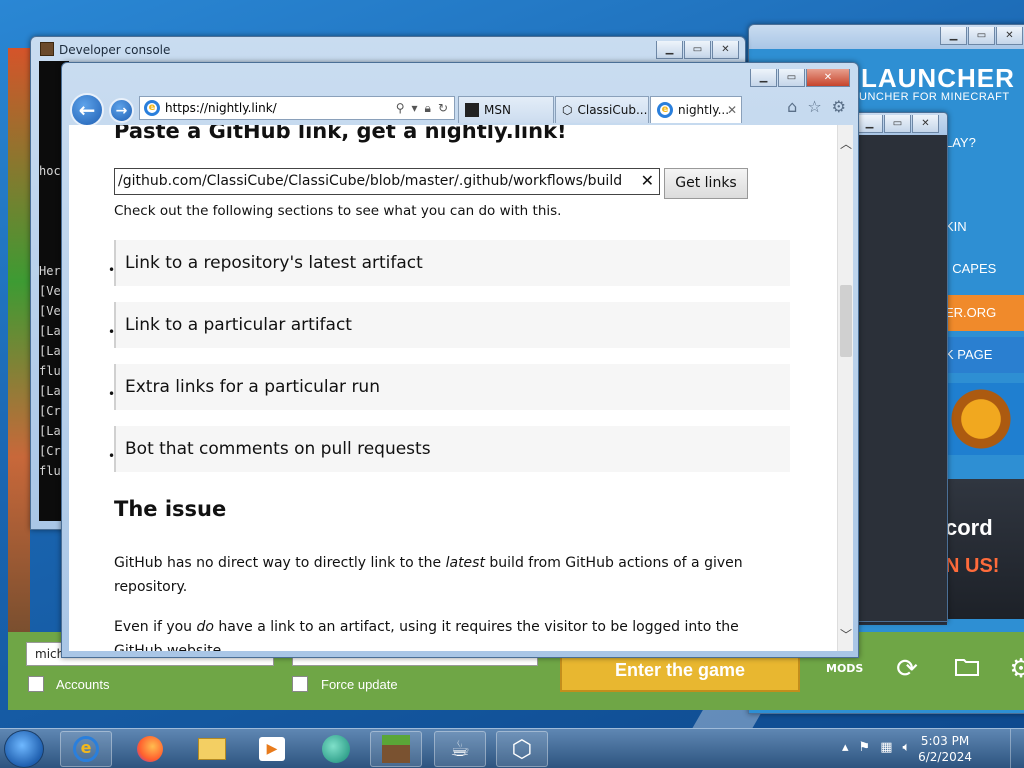 The width and height of the screenshot is (1024, 768). What do you see at coordinates (845, 747) in the screenshot?
I see `show-hidden-icons-icon: ▴` at bounding box center [845, 747].